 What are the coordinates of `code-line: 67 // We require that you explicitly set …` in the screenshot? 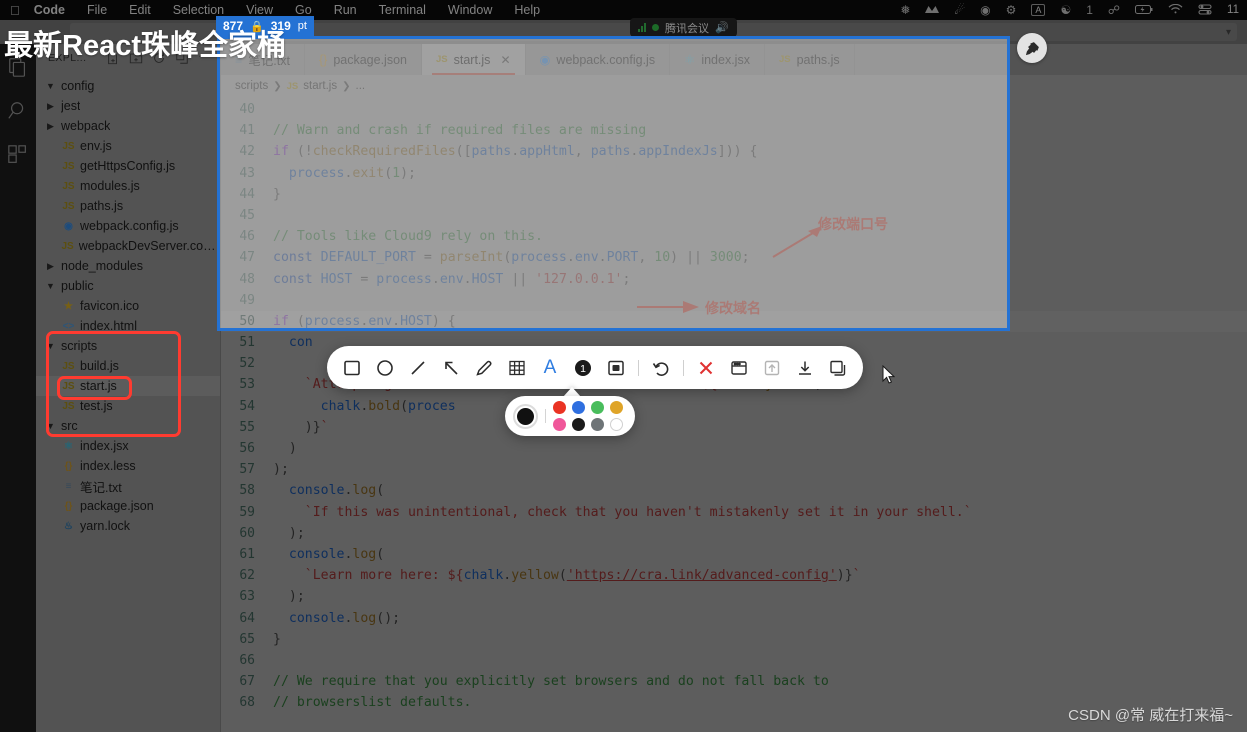 It's located at (734, 681).